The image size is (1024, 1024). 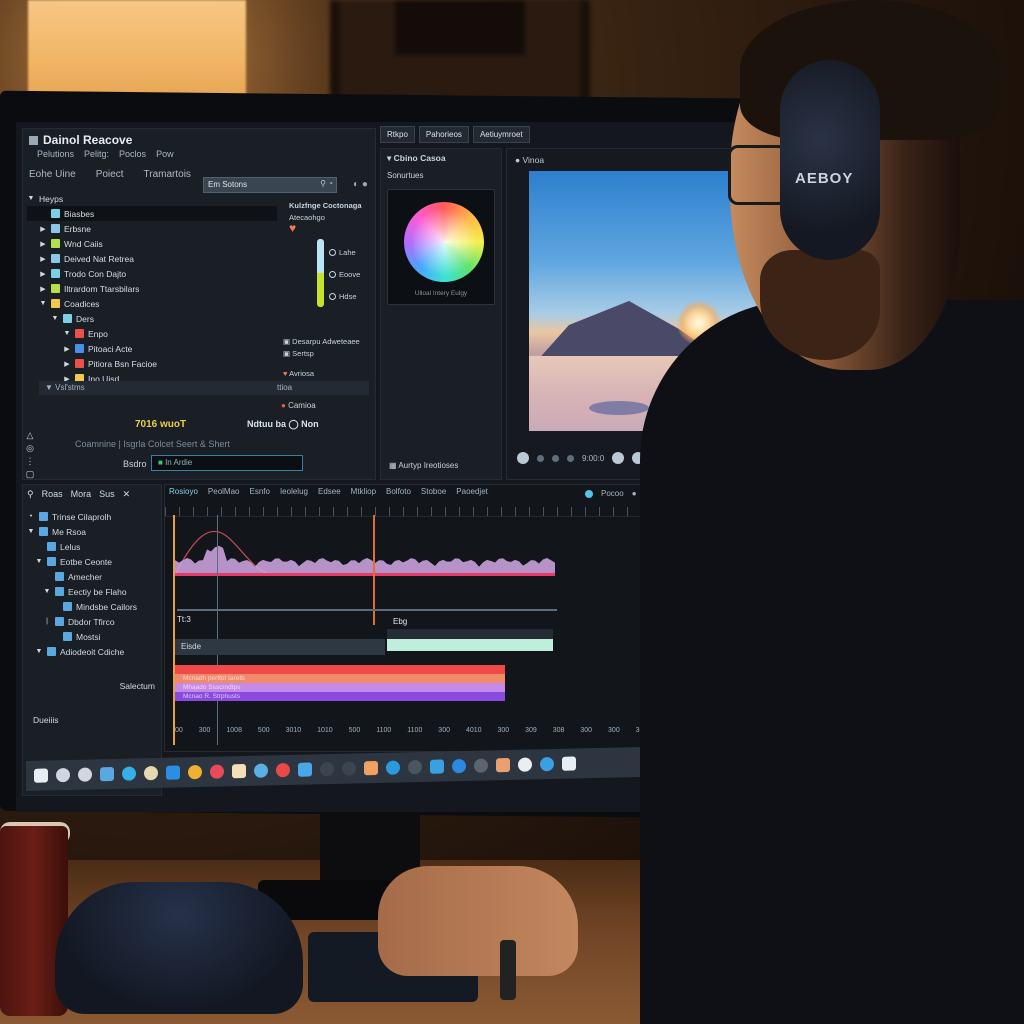 What do you see at coordinates (30, 494) in the screenshot?
I see `pin-icon: ⚲` at bounding box center [30, 494].